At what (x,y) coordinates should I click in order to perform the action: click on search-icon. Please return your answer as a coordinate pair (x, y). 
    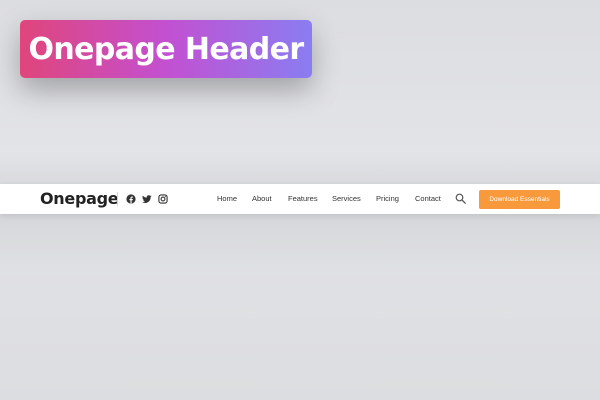
    Looking at the image, I should click on (460, 198).